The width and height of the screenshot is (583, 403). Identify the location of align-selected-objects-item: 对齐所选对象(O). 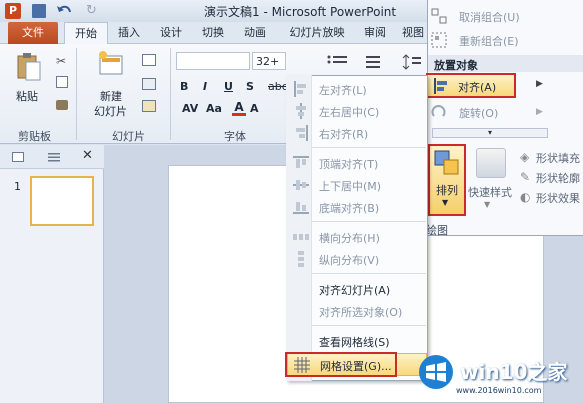
(361, 312).